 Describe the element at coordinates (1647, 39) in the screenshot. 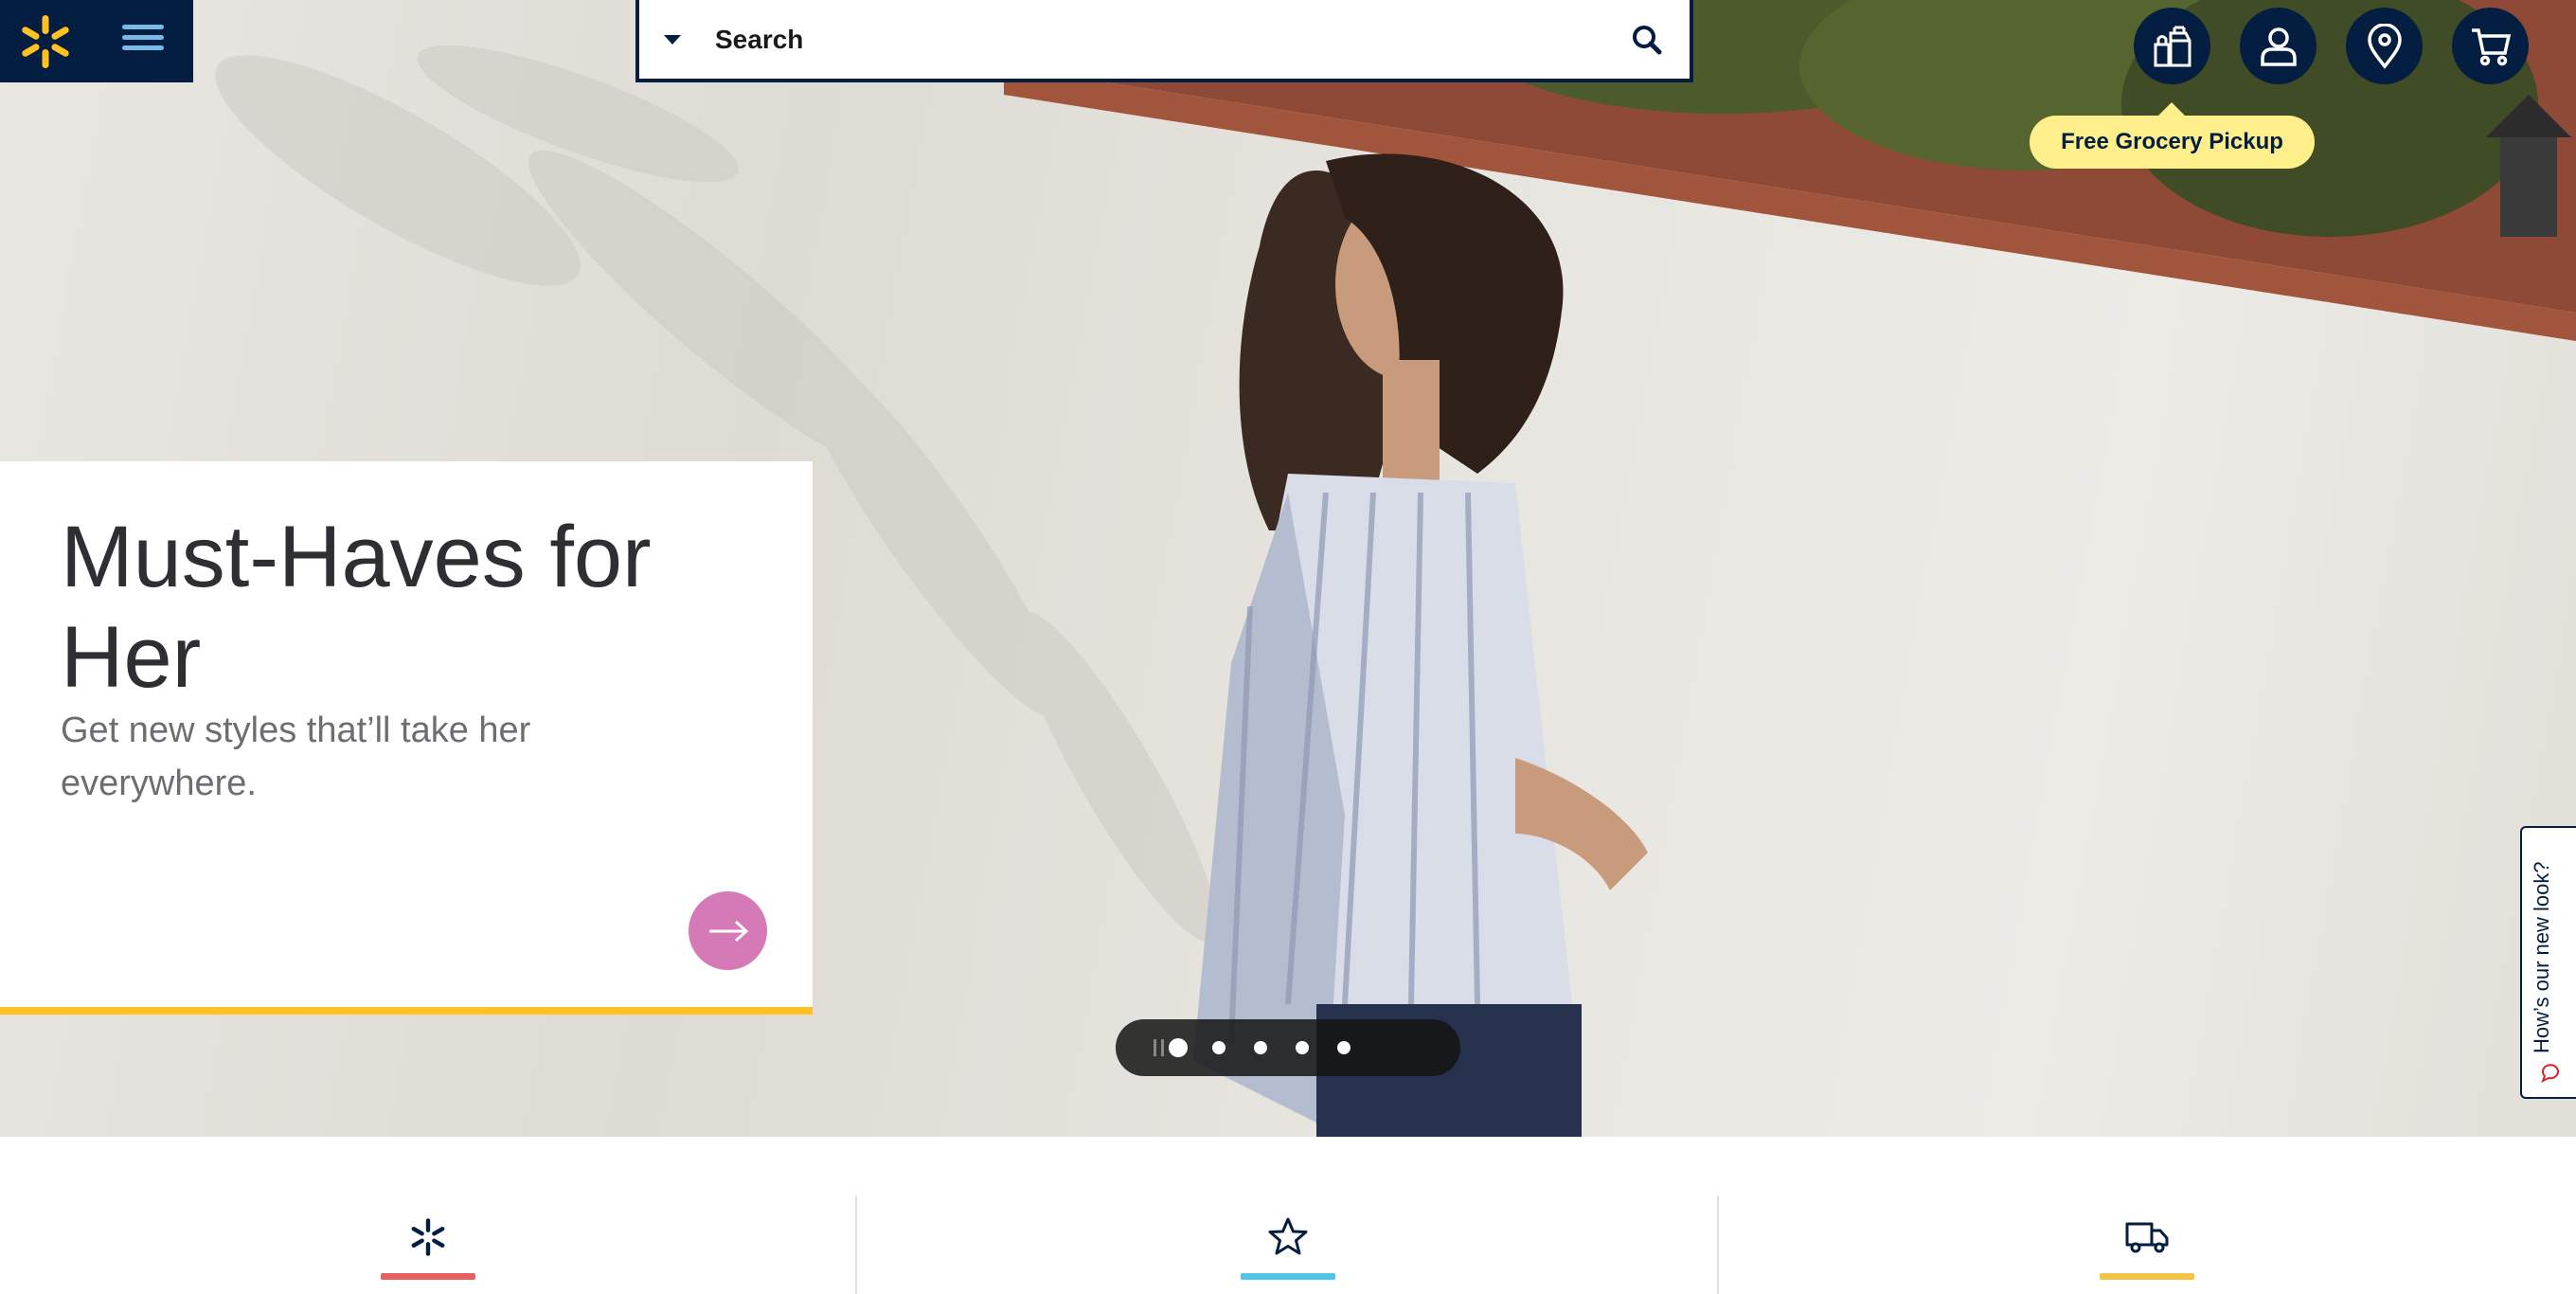

I see `search-icon` at that location.